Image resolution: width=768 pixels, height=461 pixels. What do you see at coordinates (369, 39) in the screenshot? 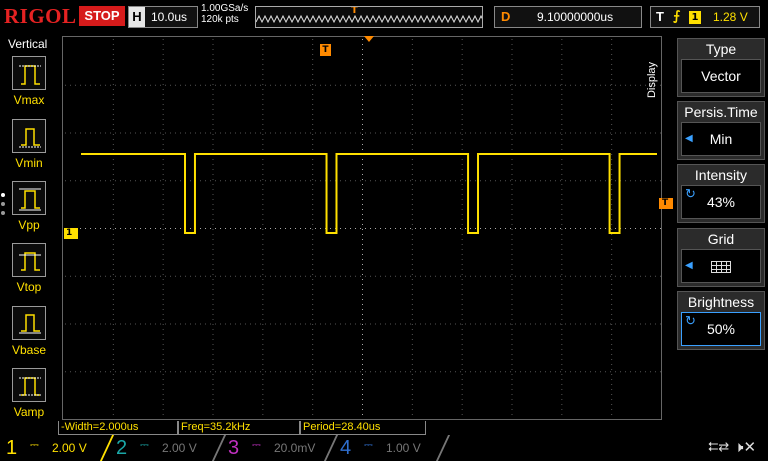
I see `trigger-position-marker` at bounding box center [369, 39].